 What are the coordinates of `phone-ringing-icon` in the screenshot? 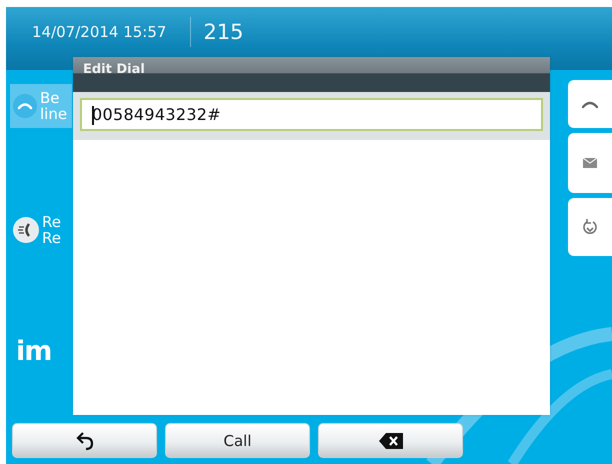 It's located at (26, 230).